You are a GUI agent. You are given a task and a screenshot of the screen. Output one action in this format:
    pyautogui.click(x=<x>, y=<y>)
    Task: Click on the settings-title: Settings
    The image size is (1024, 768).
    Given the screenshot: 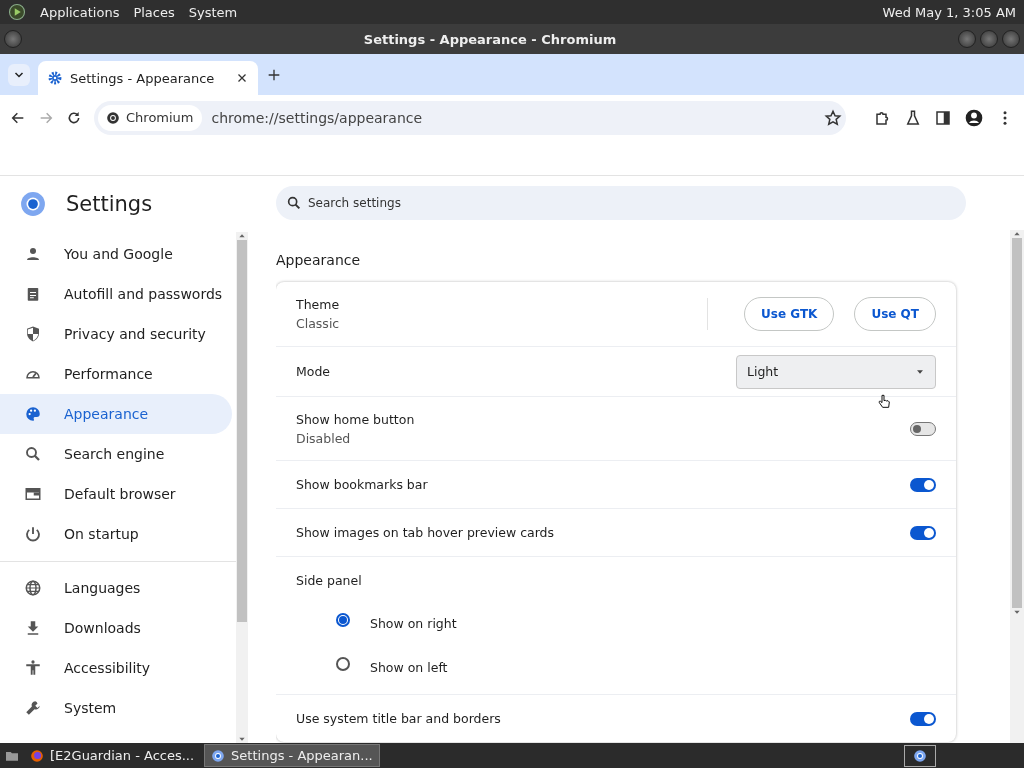 What is the action you would take?
    pyautogui.click(x=109, y=204)
    